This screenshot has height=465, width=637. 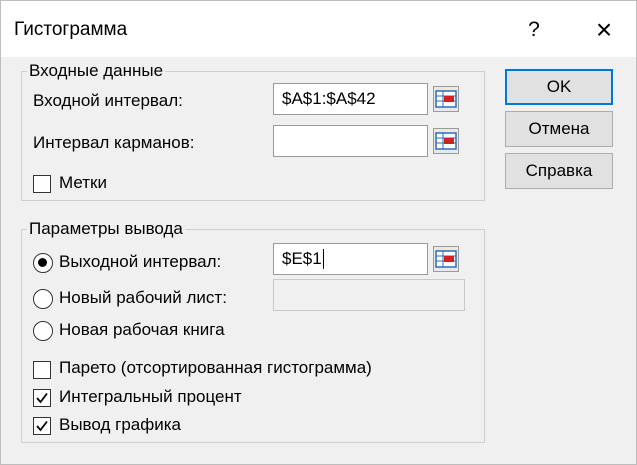 What do you see at coordinates (43, 331) in the screenshot?
I see `new-workbook-radio` at bounding box center [43, 331].